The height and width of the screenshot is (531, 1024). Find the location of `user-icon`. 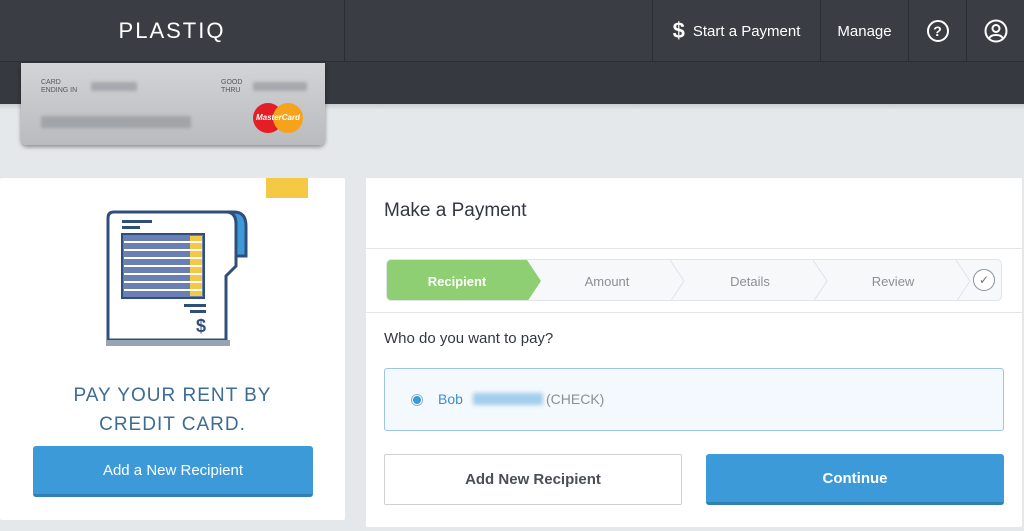

user-icon is located at coordinates (995, 31).